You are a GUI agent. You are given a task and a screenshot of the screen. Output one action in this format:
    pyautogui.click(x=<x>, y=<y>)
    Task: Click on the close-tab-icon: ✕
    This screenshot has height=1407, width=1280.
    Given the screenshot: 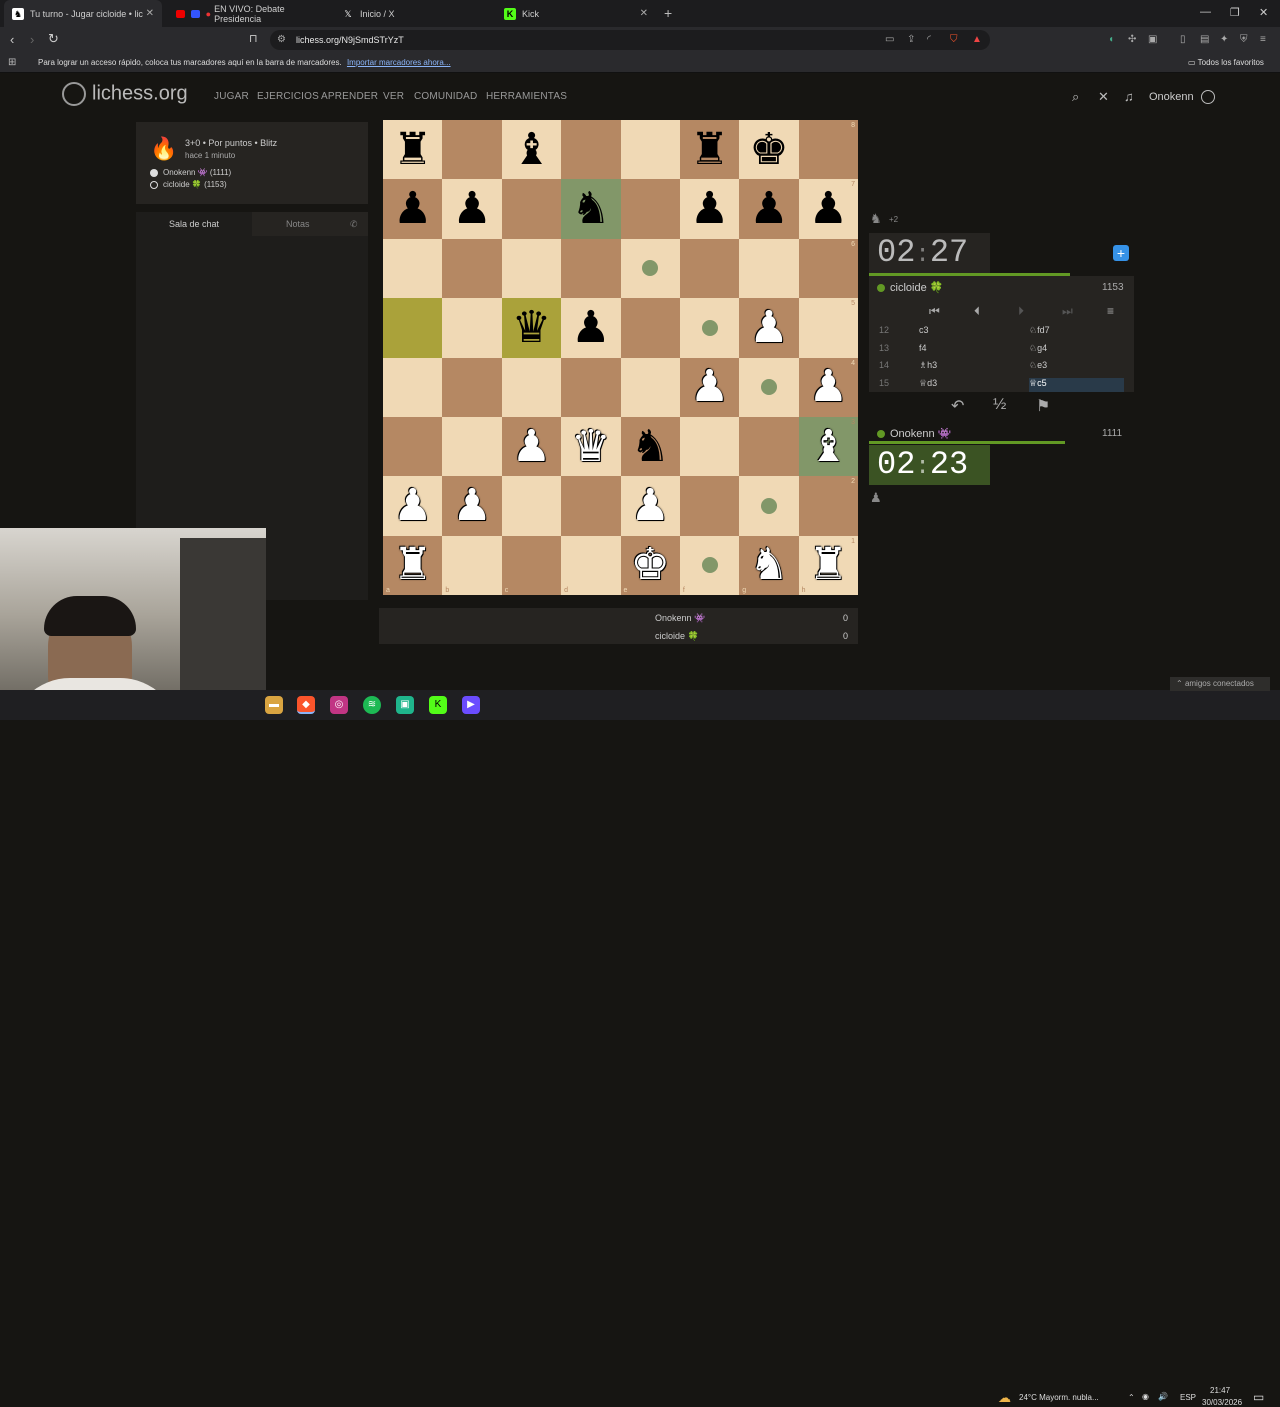 What is the action you would take?
    pyautogui.click(x=644, y=13)
    